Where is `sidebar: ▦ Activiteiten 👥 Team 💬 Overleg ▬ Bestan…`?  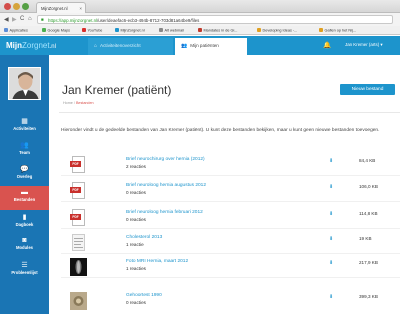
sidebar: ▦ Activiteiten 👥 Team 💬 Overleg ▬ Bestan… is located at coordinates (24, 184).